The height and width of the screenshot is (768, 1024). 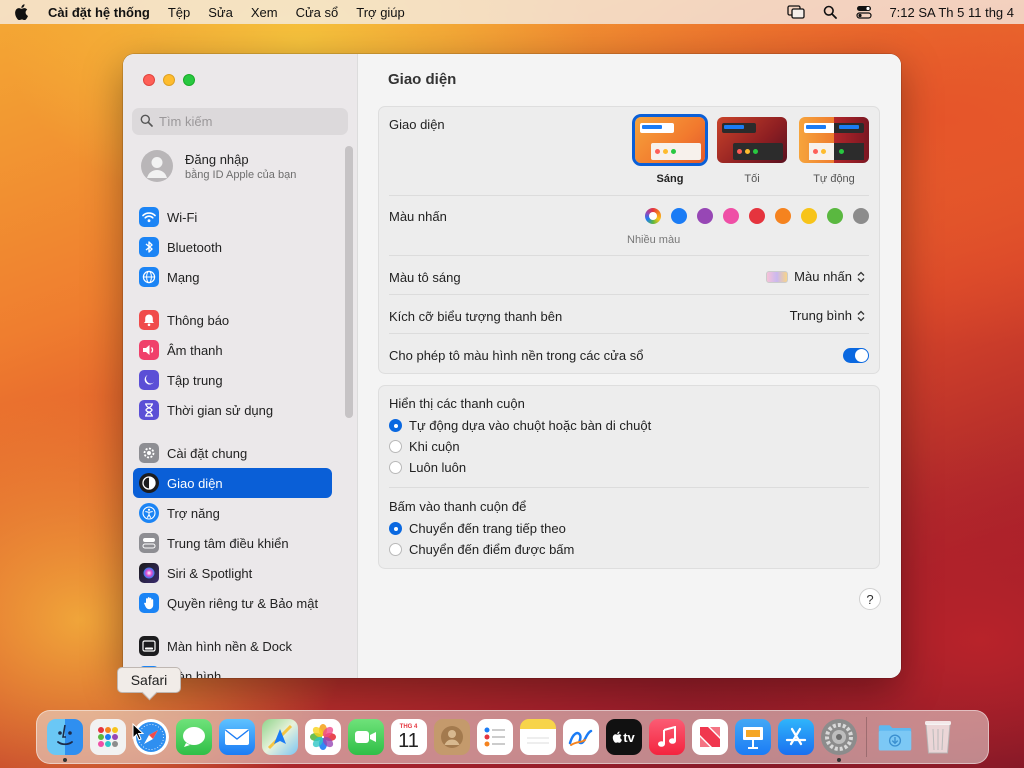 I want to click on downloads-folder-icon, so click(x=895, y=737).